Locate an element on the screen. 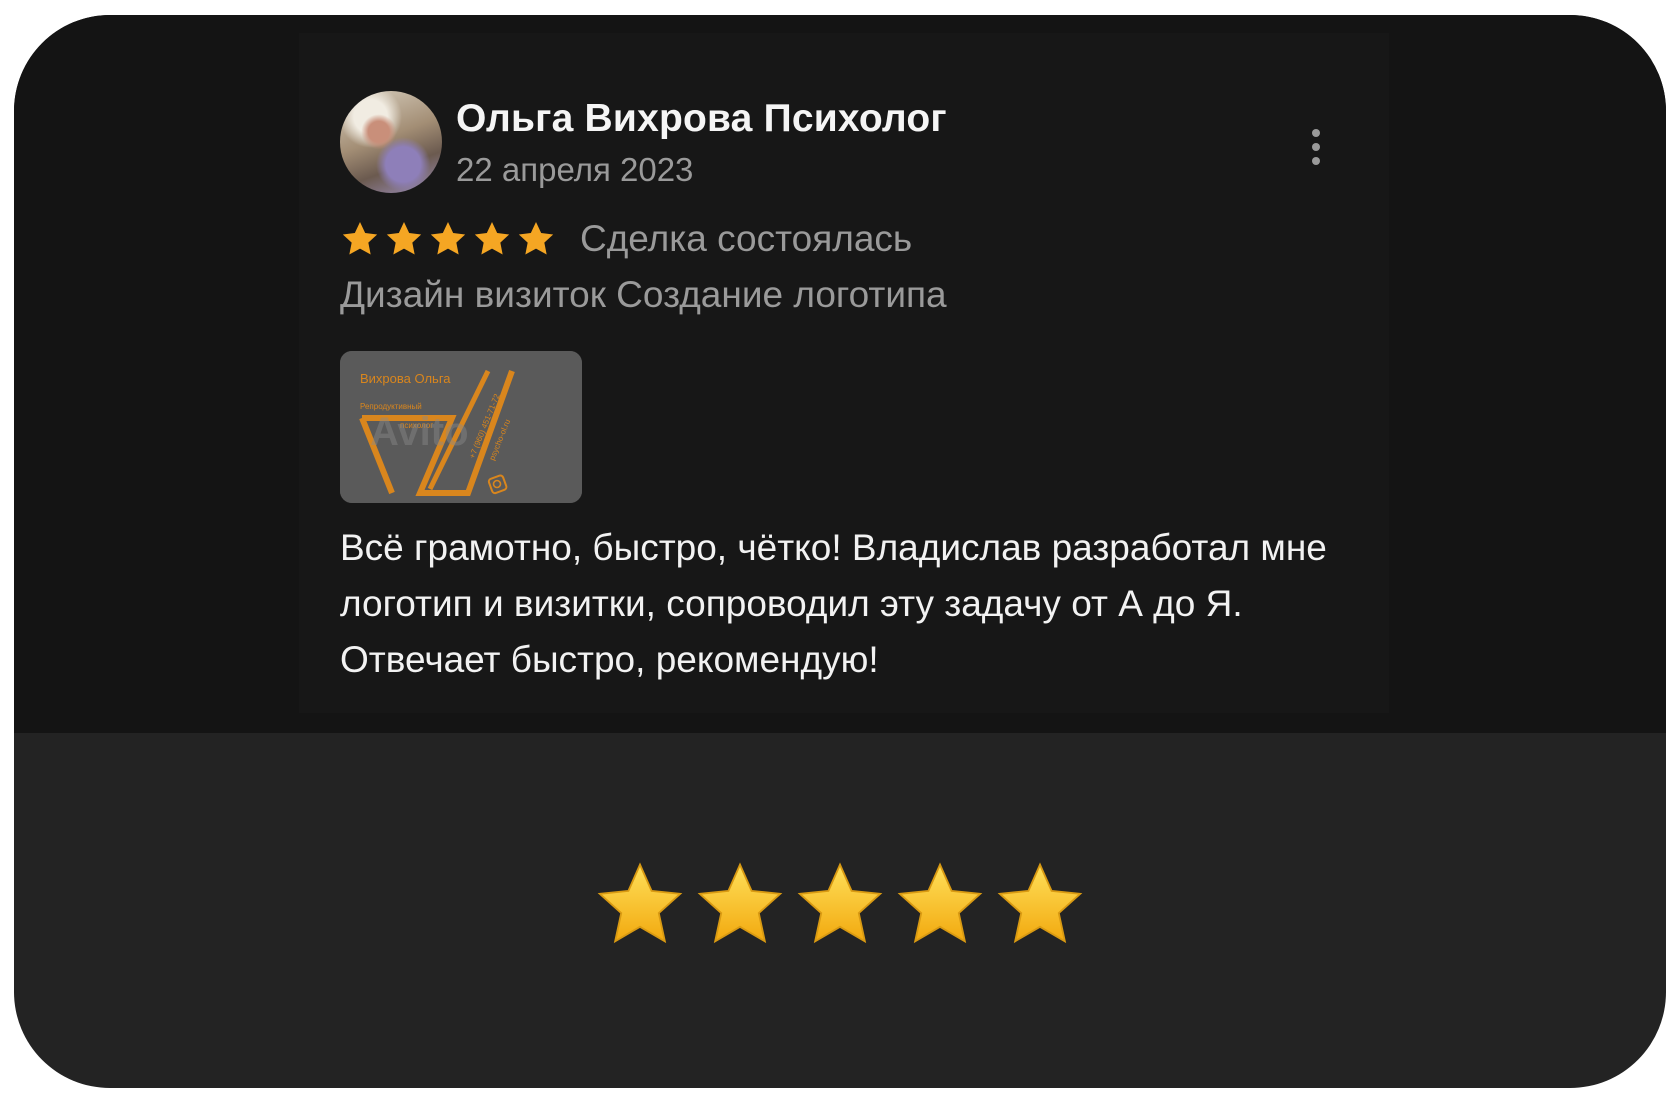 The image size is (1680, 1102). more-options-button is located at coordinates (1316, 147).